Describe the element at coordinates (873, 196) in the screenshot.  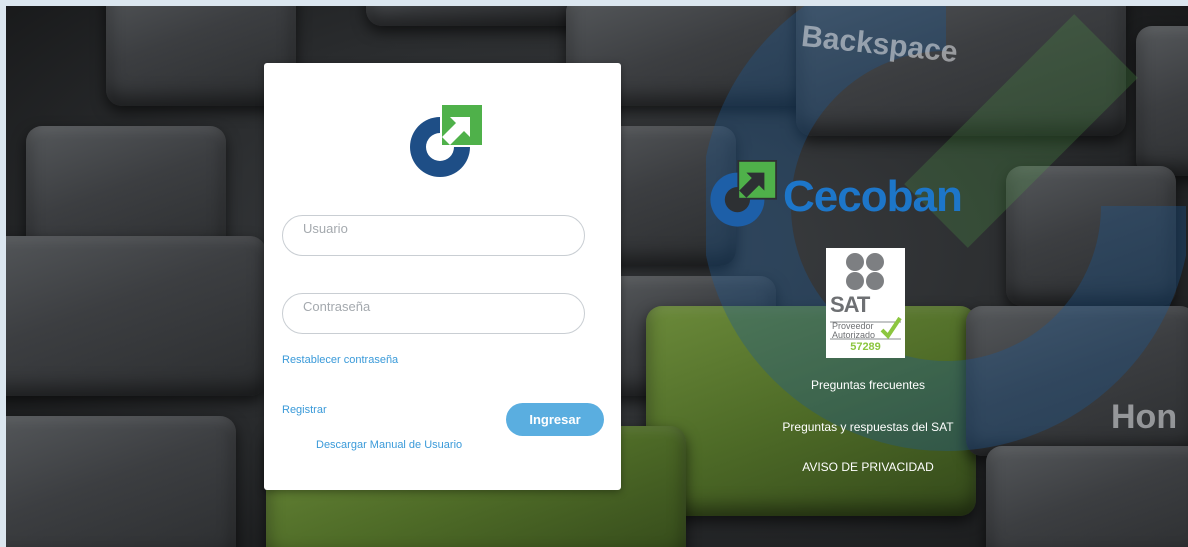
I see `brand-name: Cecoban` at that location.